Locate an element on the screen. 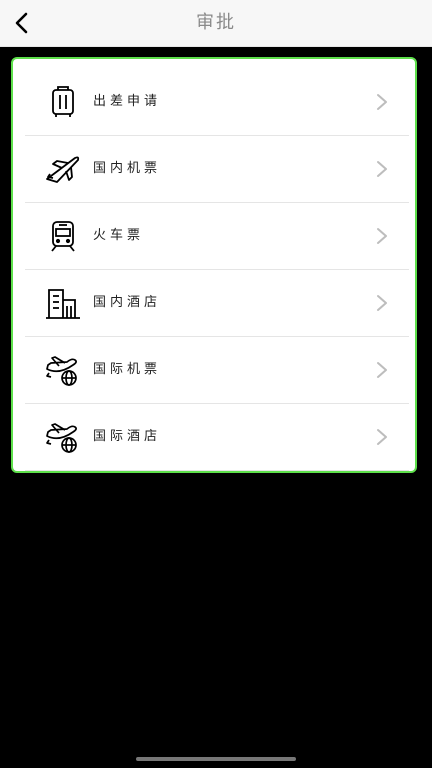 Image resolution: width=432 pixels, height=768 pixels. menu-item-domestic-flight: 国内机票 is located at coordinates (217, 169).